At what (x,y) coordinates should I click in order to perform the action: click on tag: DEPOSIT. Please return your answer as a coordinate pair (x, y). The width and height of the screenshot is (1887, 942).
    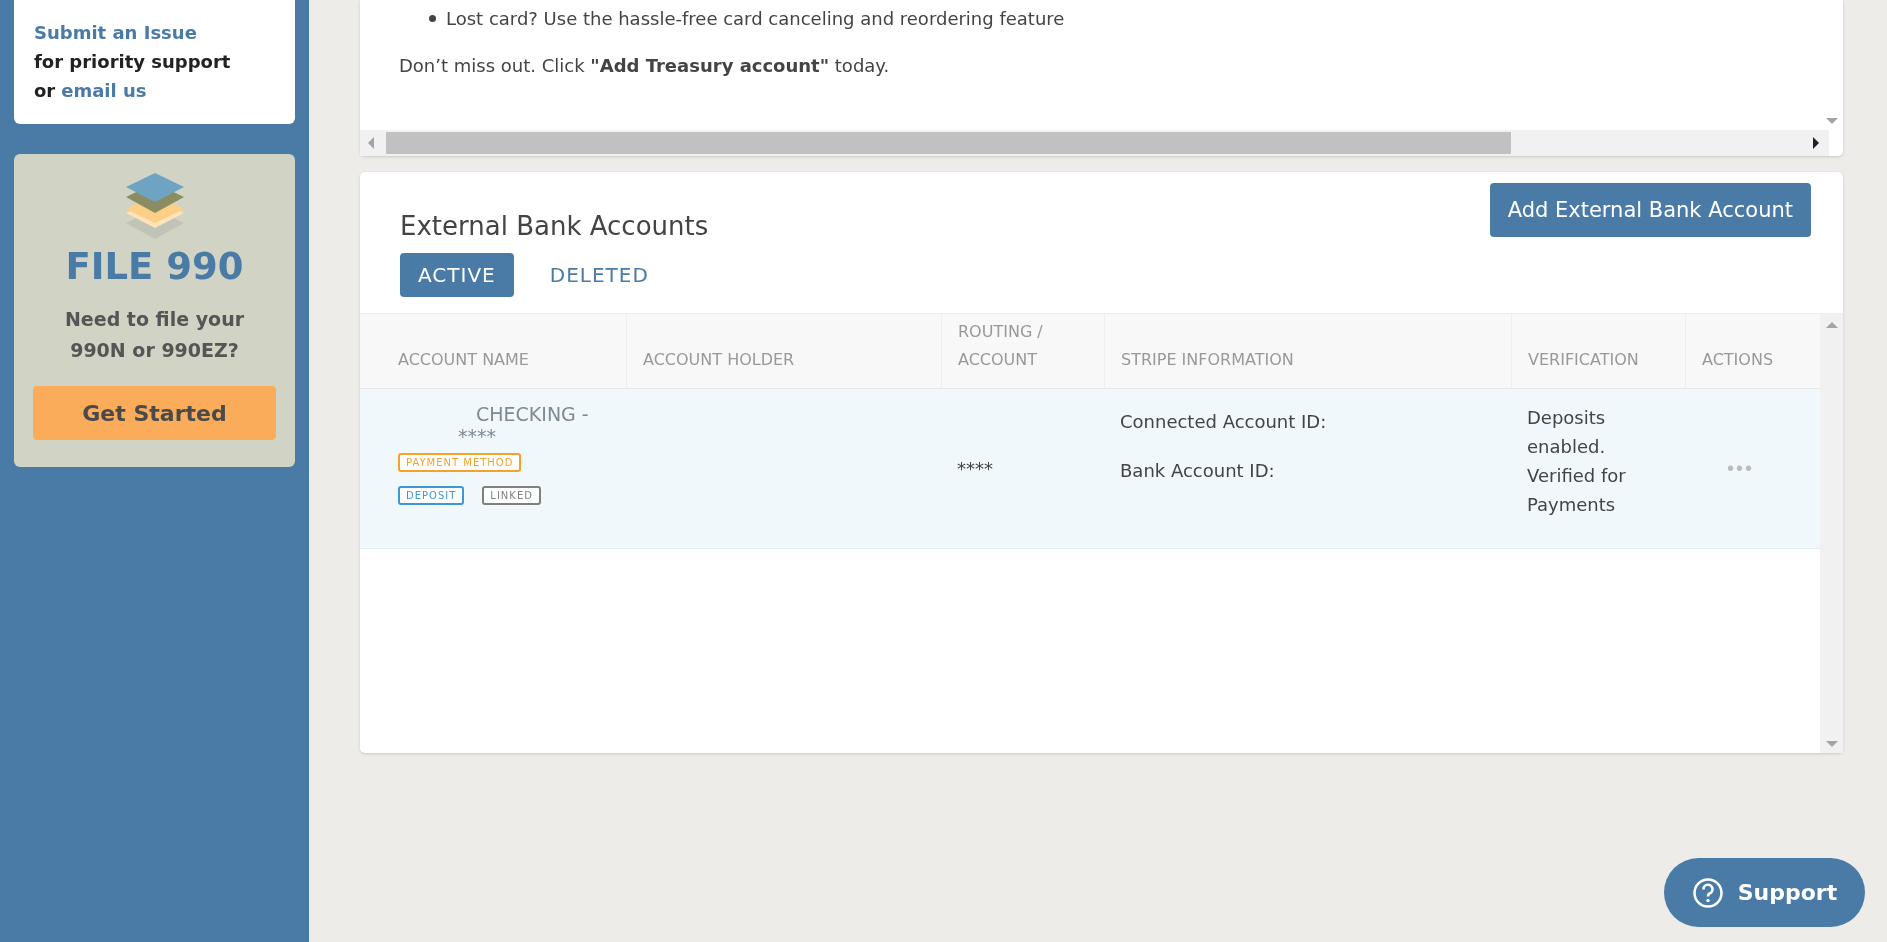
    Looking at the image, I should click on (431, 495).